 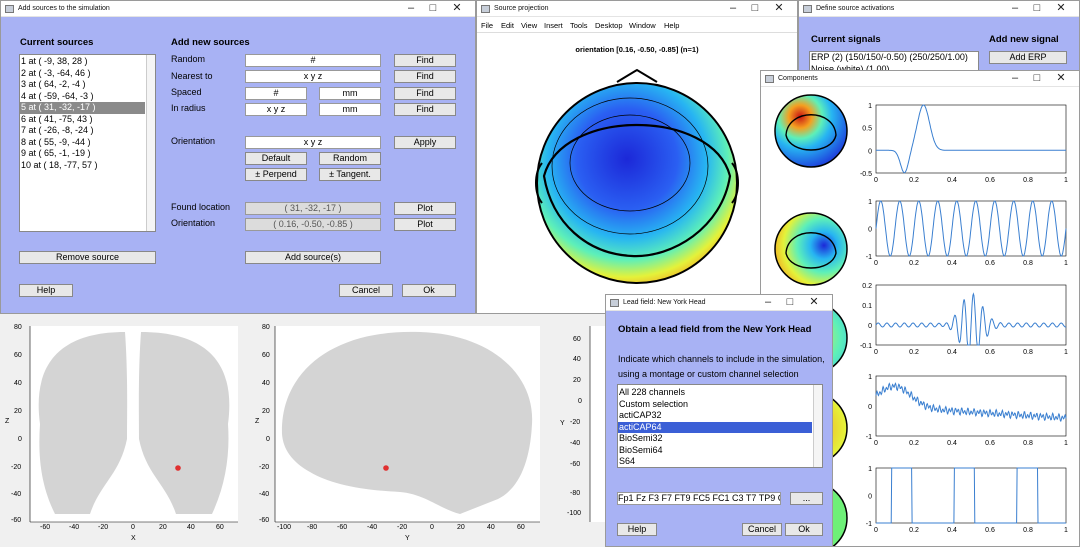 What do you see at coordinates (894, 58) in the screenshot?
I see `list-item: ERP (2) (150/150/-0.50) (250/250/1.00)` at bounding box center [894, 58].